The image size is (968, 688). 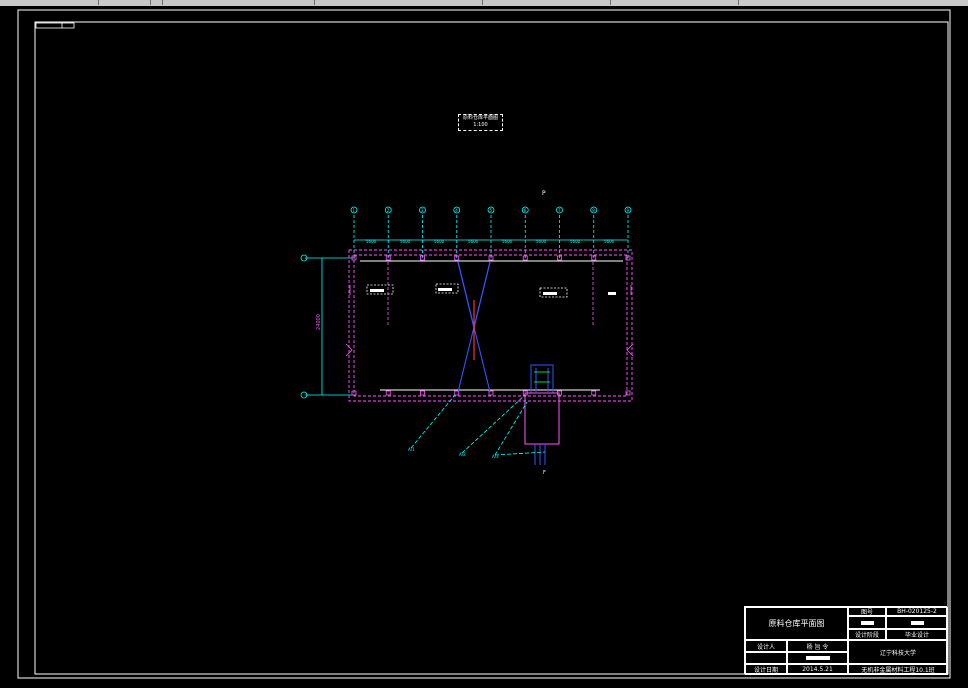 I want to click on axis-bubble-label: 5, so click(x=491, y=210).